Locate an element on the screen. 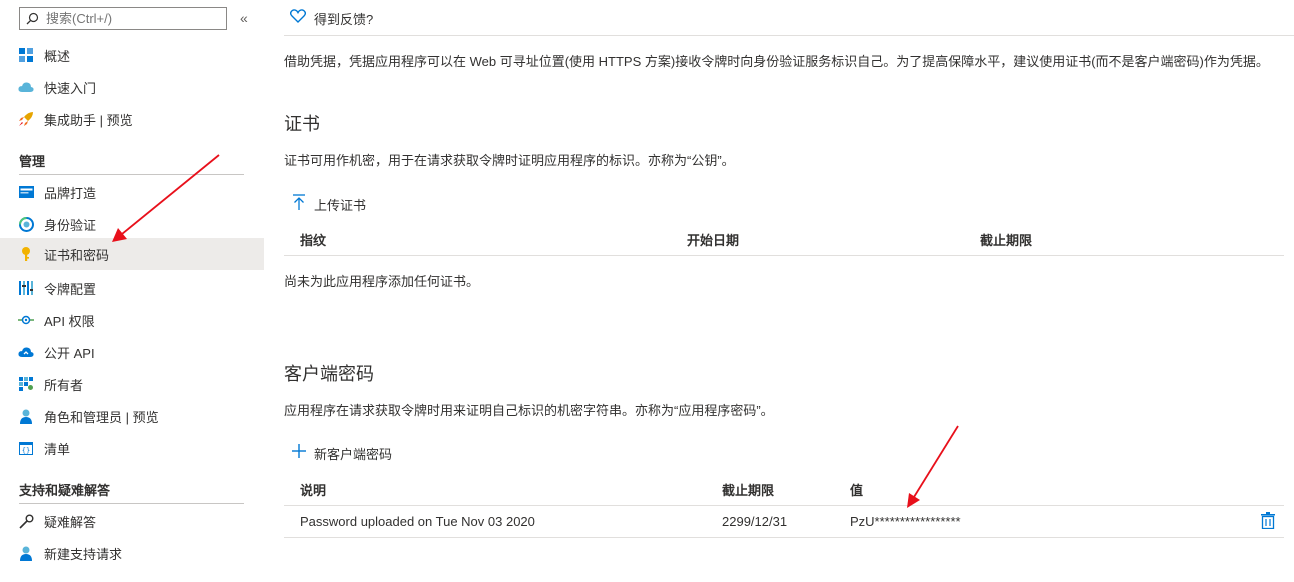 The height and width of the screenshot is (582, 1294). sidebar-item-expose-api: 公开 API is located at coordinates (132, 352).